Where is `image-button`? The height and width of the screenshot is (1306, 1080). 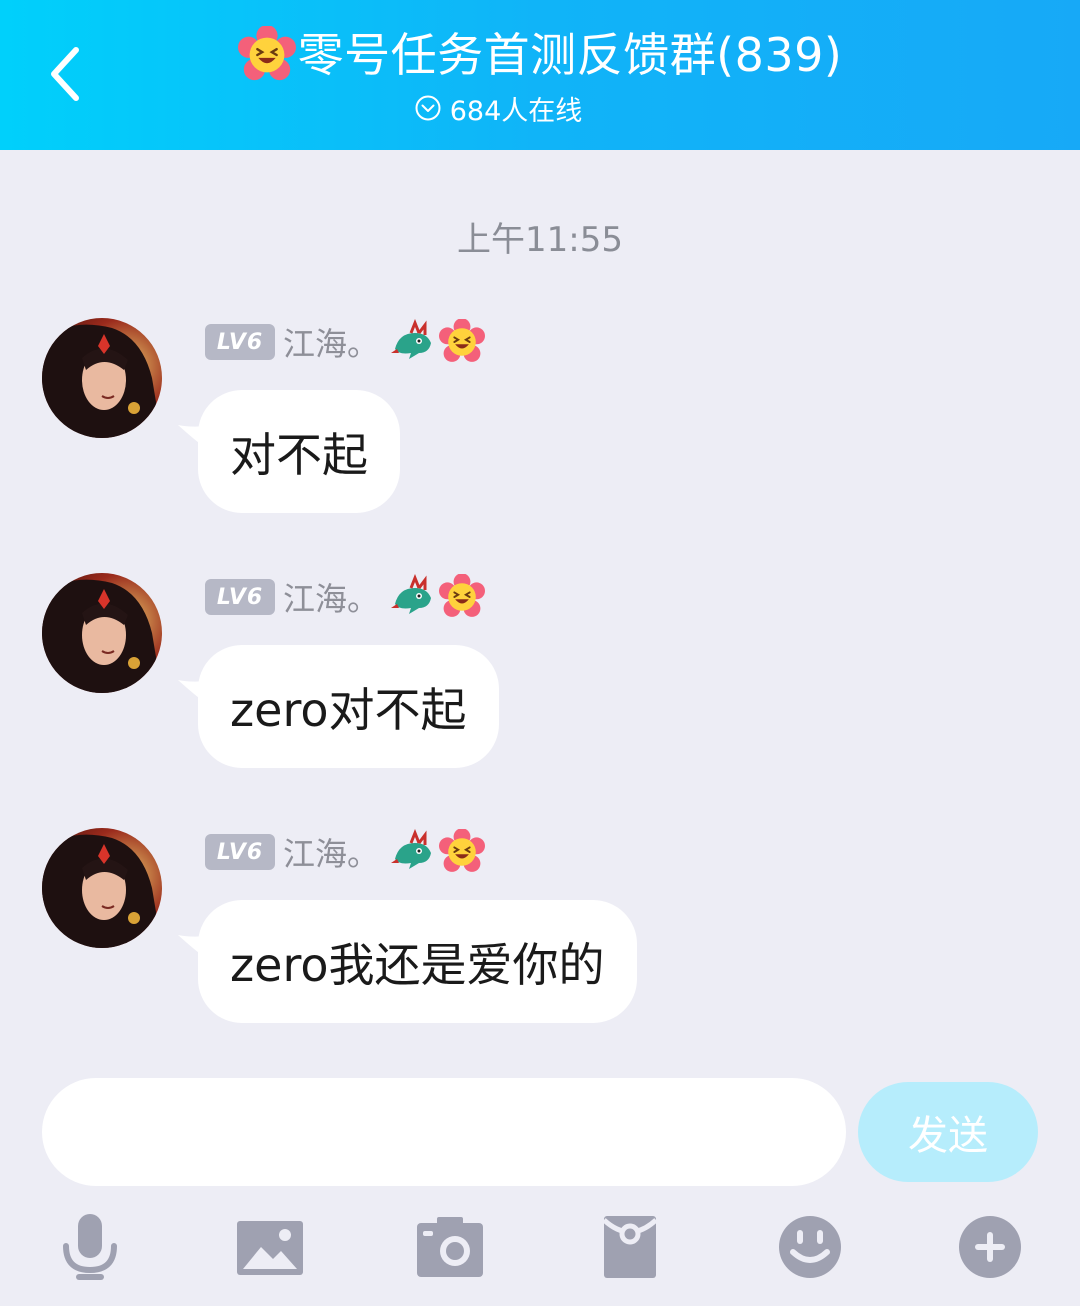 image-button is located at coordinates (270, 1247).